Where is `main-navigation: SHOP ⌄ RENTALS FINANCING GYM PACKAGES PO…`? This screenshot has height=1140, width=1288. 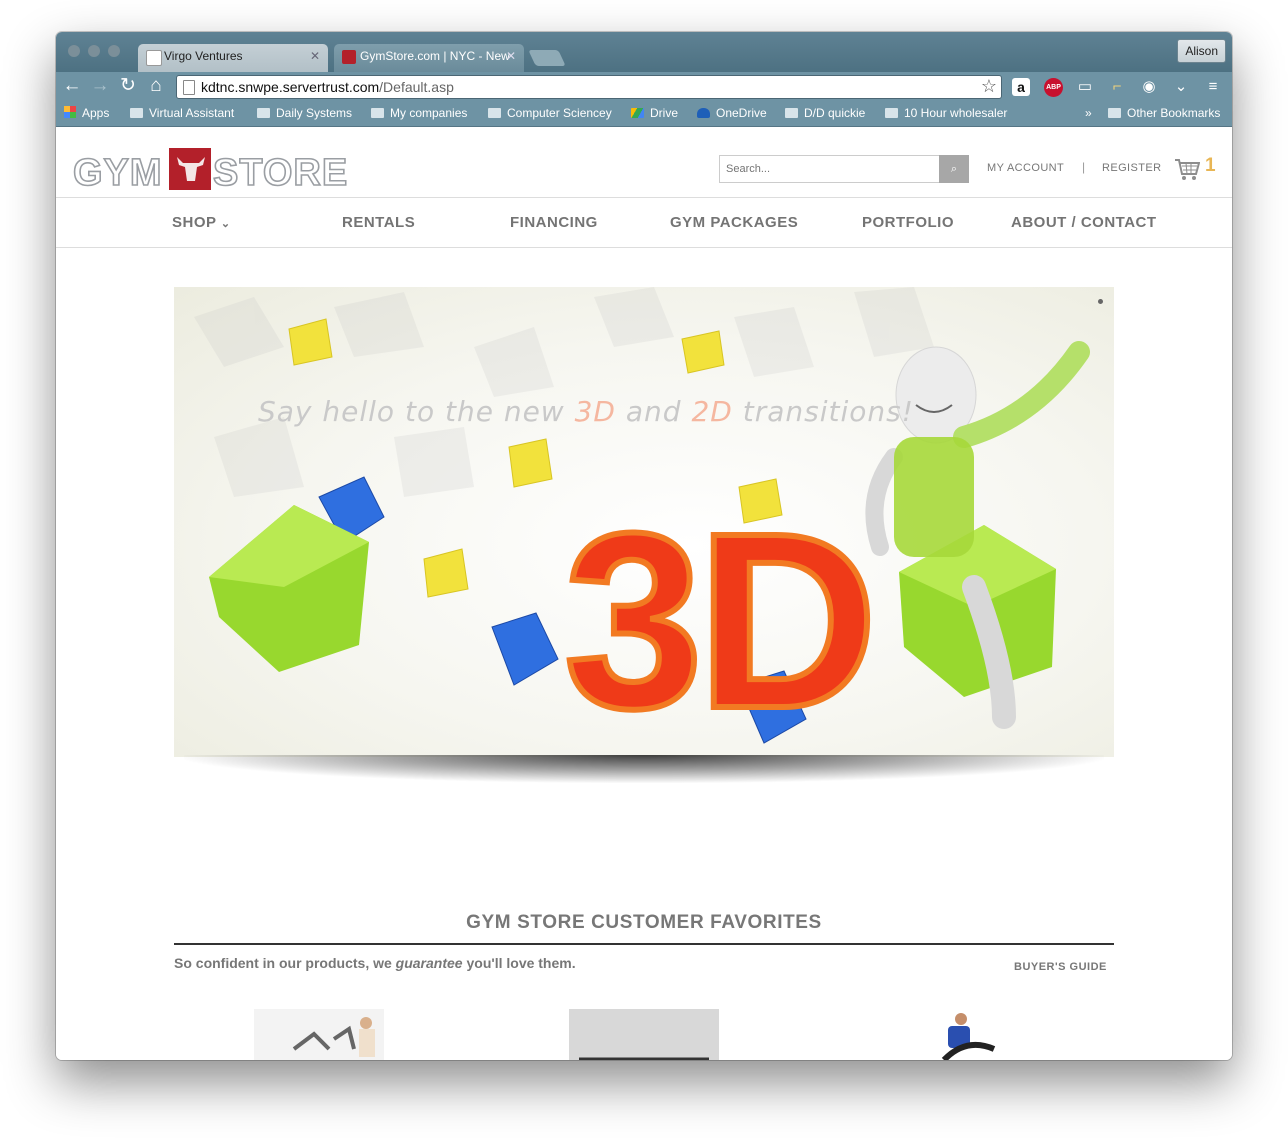 main-navigation: SHOP ⌄ RENTALS FINANCING GYM PACKAGES PO… is located at coordinates (644, 222).